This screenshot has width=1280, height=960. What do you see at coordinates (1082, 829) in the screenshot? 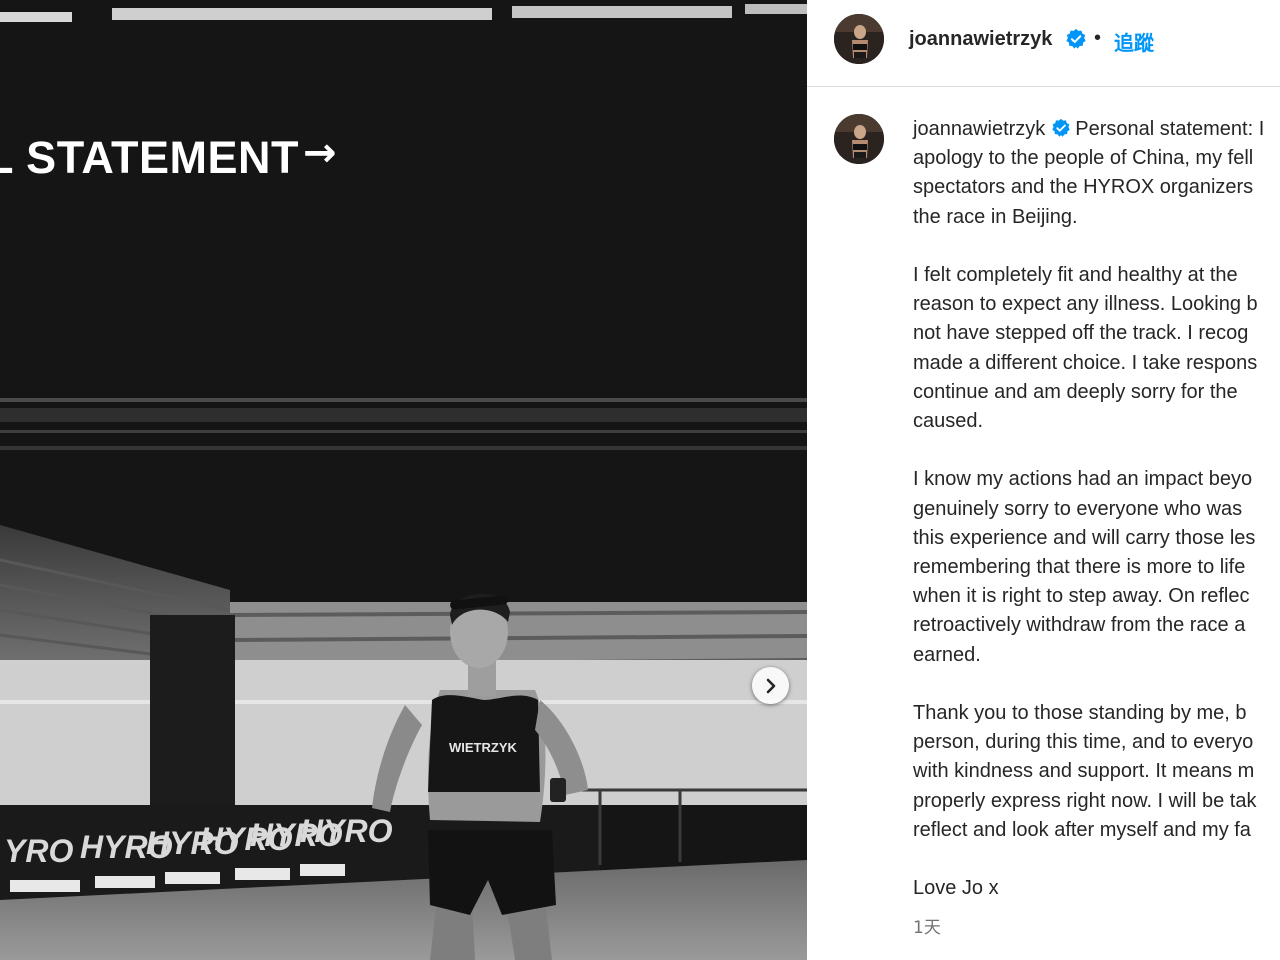
I see `caption-line: reflect and look after myself and my fa` at bounding box center [1082, 829].